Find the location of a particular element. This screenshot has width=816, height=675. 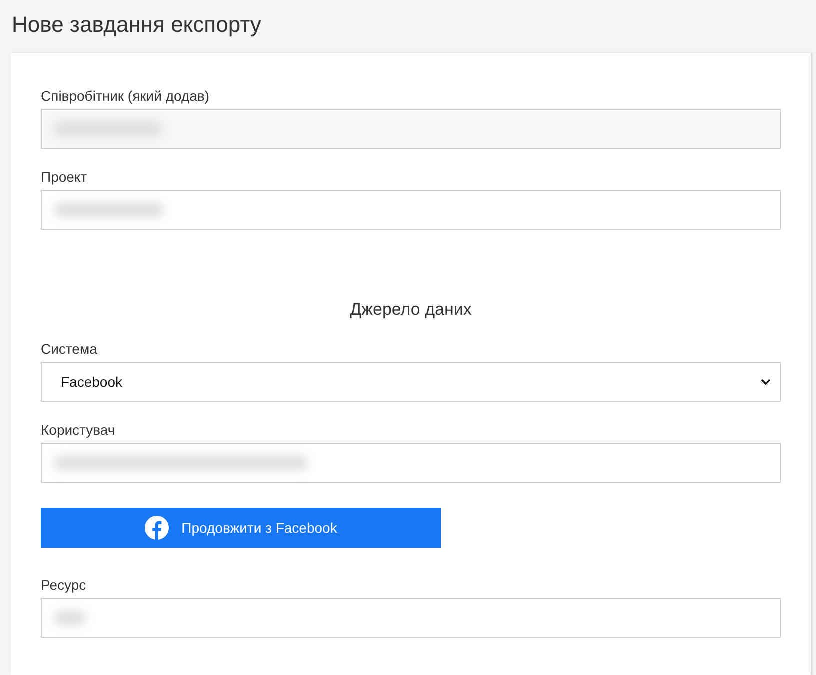

field-label: Користувач is located at coordinates (78, 430).